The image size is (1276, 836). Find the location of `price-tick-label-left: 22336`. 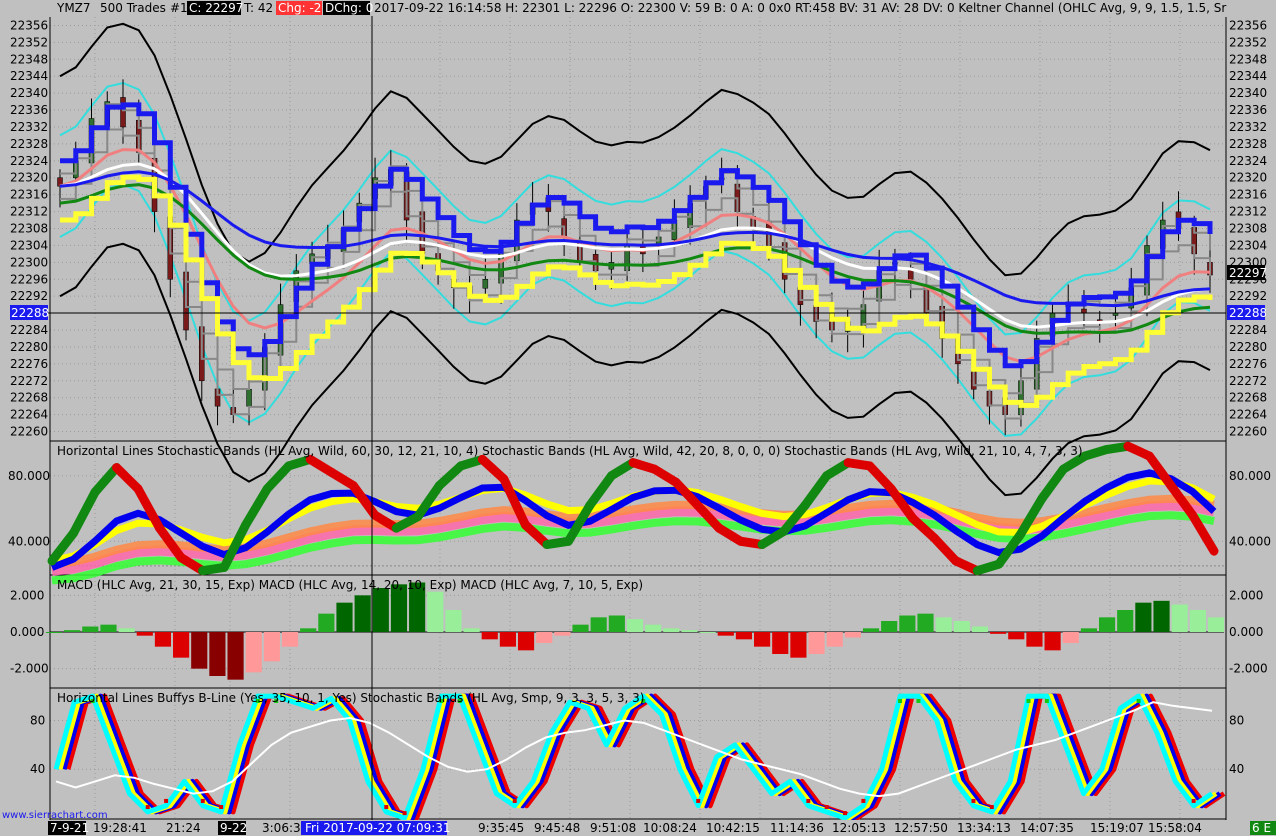

price-tick-label-left: 22336 is located at coordinates (29, 110).